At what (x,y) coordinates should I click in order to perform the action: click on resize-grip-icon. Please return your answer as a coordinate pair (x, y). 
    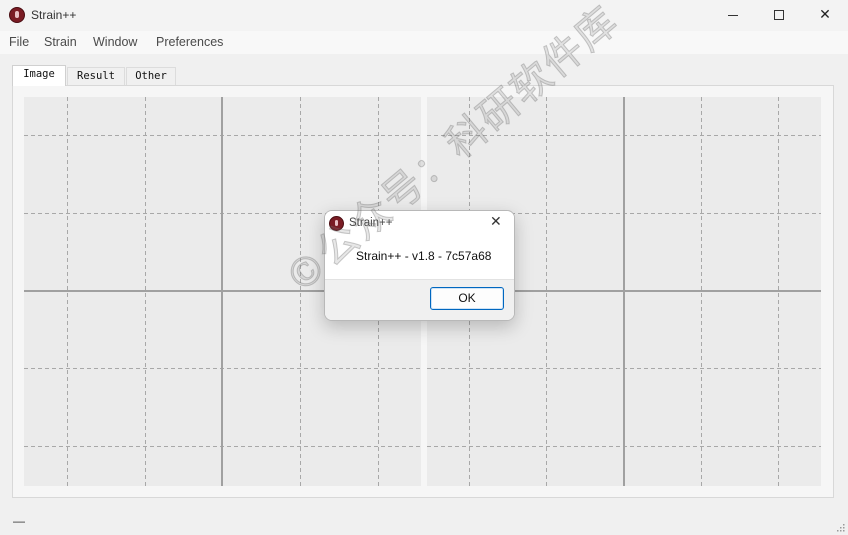
    Looking at the image, I should click on (840, 527).